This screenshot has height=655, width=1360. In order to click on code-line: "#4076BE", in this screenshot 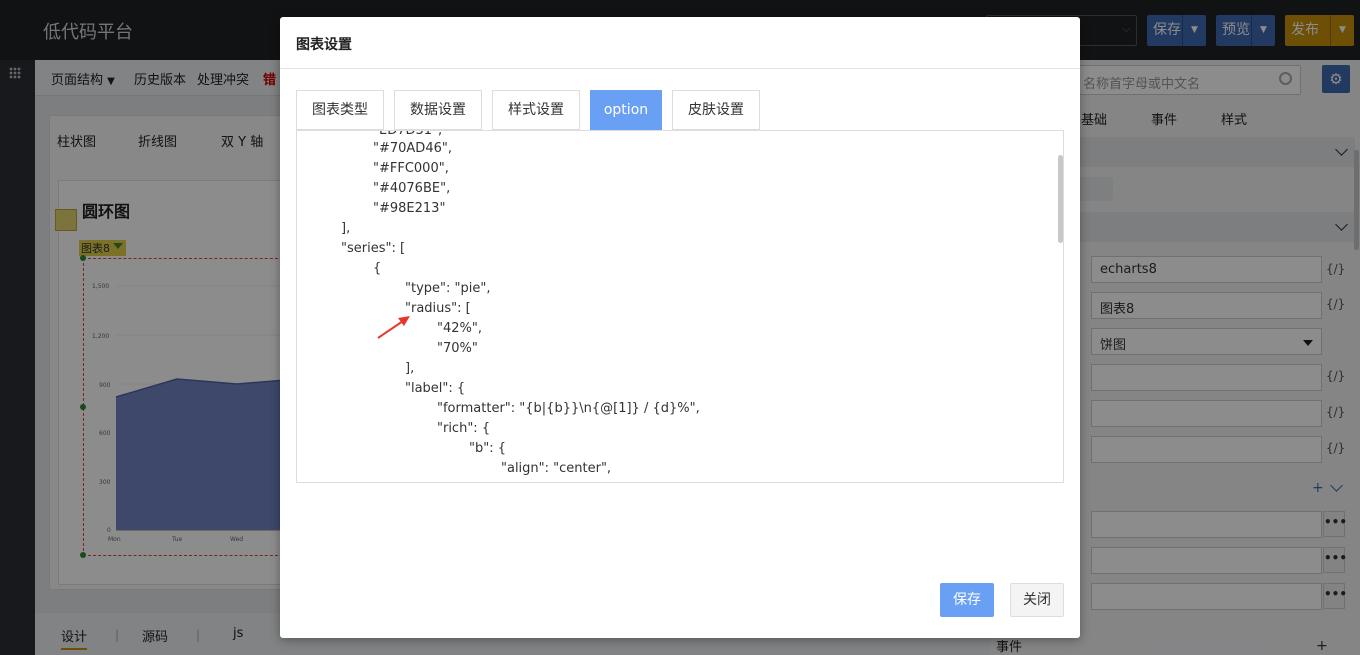, I will do `click(412, 188)`.